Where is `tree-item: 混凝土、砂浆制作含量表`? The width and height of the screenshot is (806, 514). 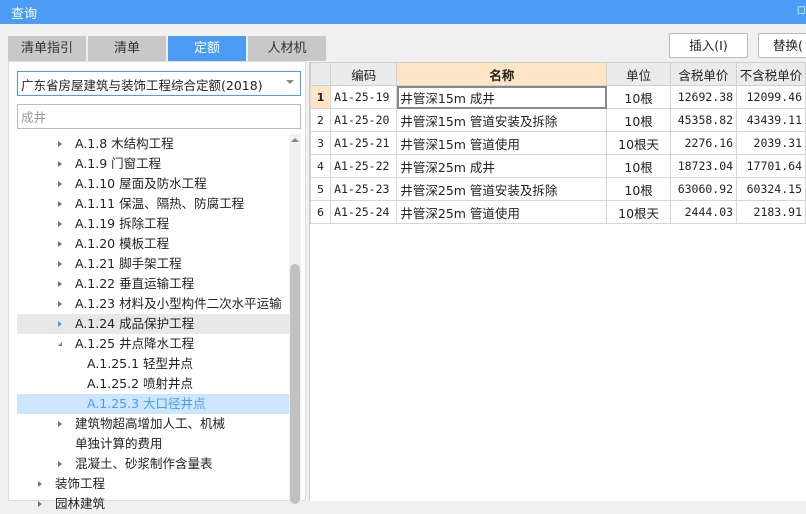
tree-item: 混凝土、砂浆制作含量表 is located at coordinates (153, 464).